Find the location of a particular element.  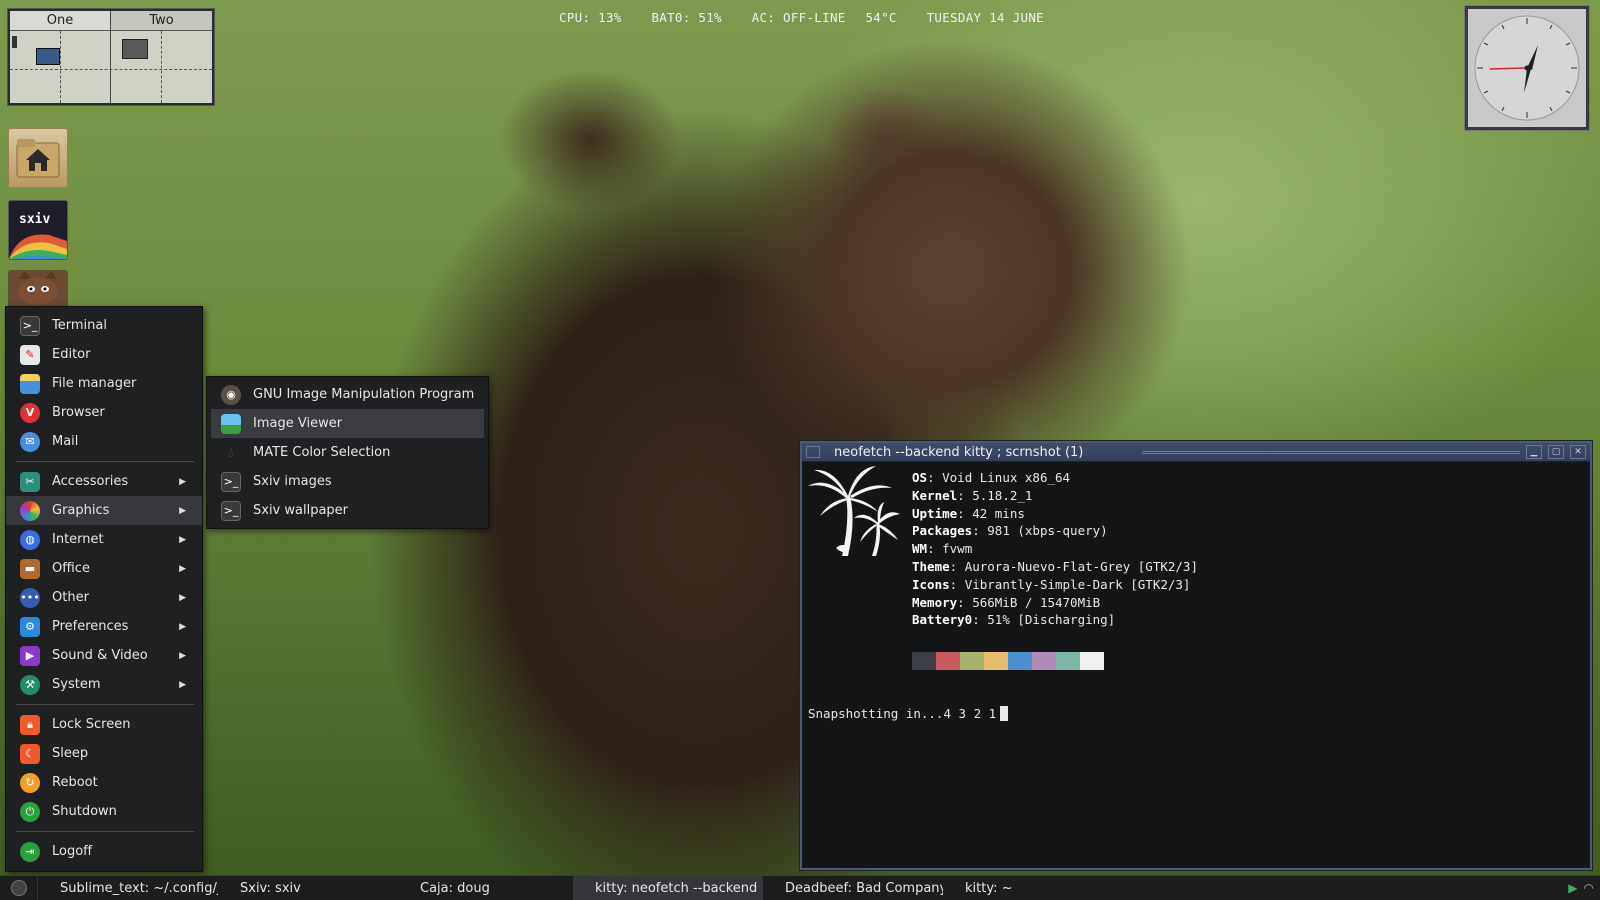

home-folder-icon is located at coordinates (38, 158).